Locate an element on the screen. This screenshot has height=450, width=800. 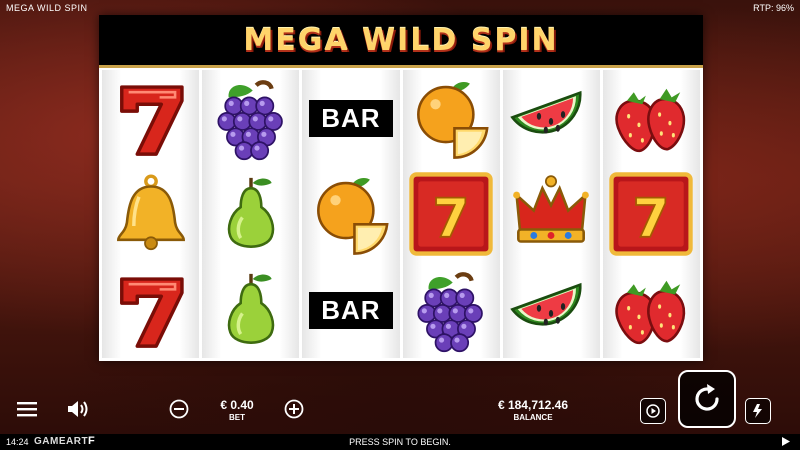
spin-icon is located at coordinates (707, 397).